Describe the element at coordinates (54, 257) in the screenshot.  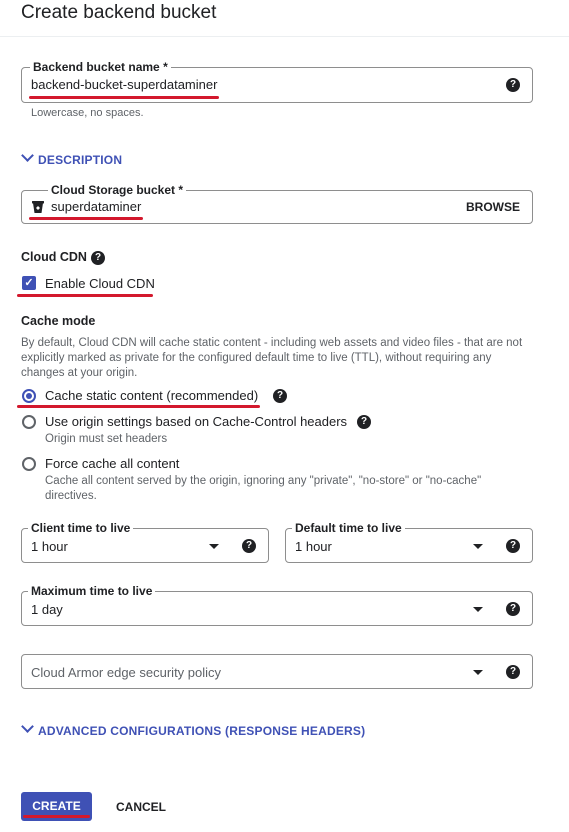
I see `cloud-cdn-heading: Cloud CDN` at that location.